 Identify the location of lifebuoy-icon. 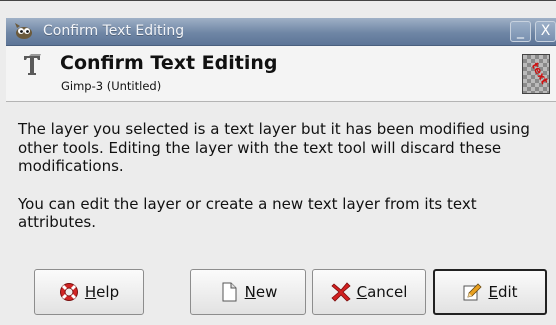
(68, 292).